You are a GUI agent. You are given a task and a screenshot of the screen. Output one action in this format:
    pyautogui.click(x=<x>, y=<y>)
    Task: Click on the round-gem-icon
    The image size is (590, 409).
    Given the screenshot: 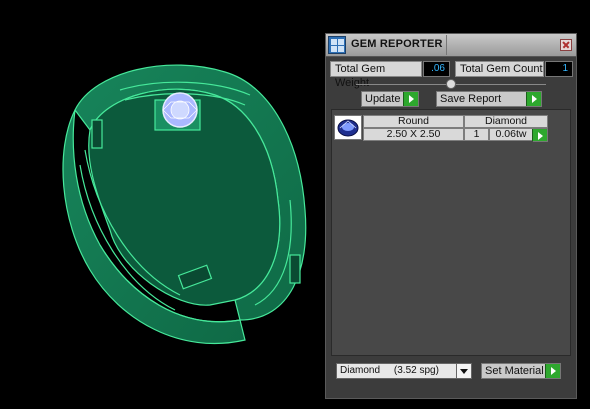 What is the action you would take?
    pyautogui.click(x=348, y=127)
    